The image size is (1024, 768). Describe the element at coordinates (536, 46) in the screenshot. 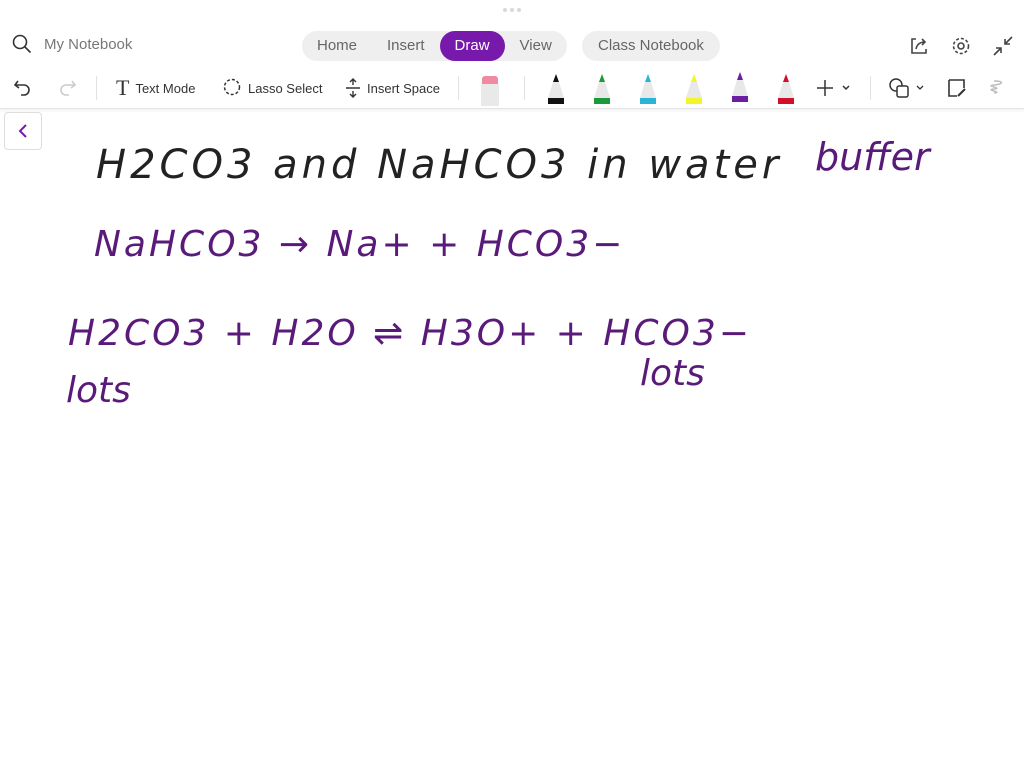

I see `tab-view: View` at that location.